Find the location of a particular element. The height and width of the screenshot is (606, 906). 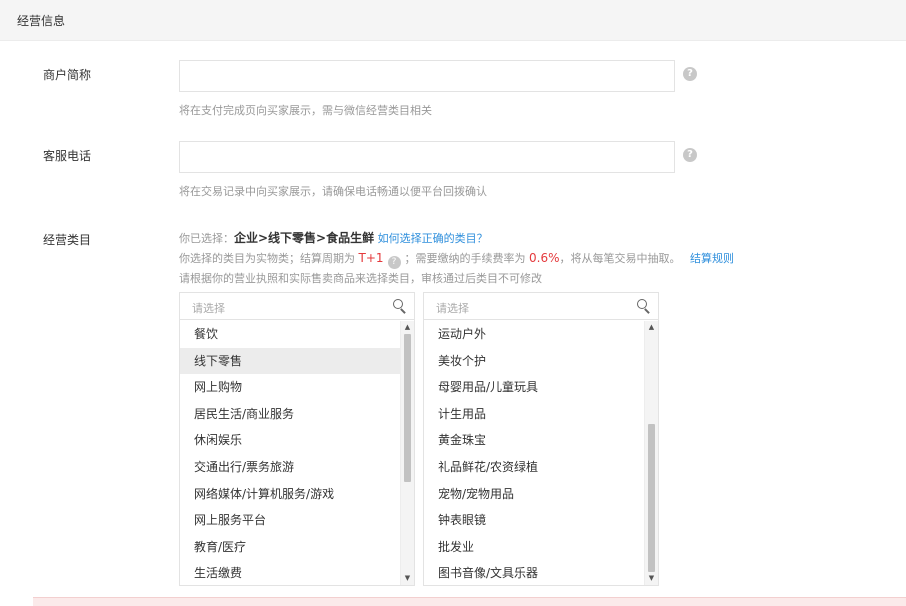

merchant-name-hint: 将在支付完成页向买家展示，需与微信经营类目相关 is located at coordinates (305, 110).